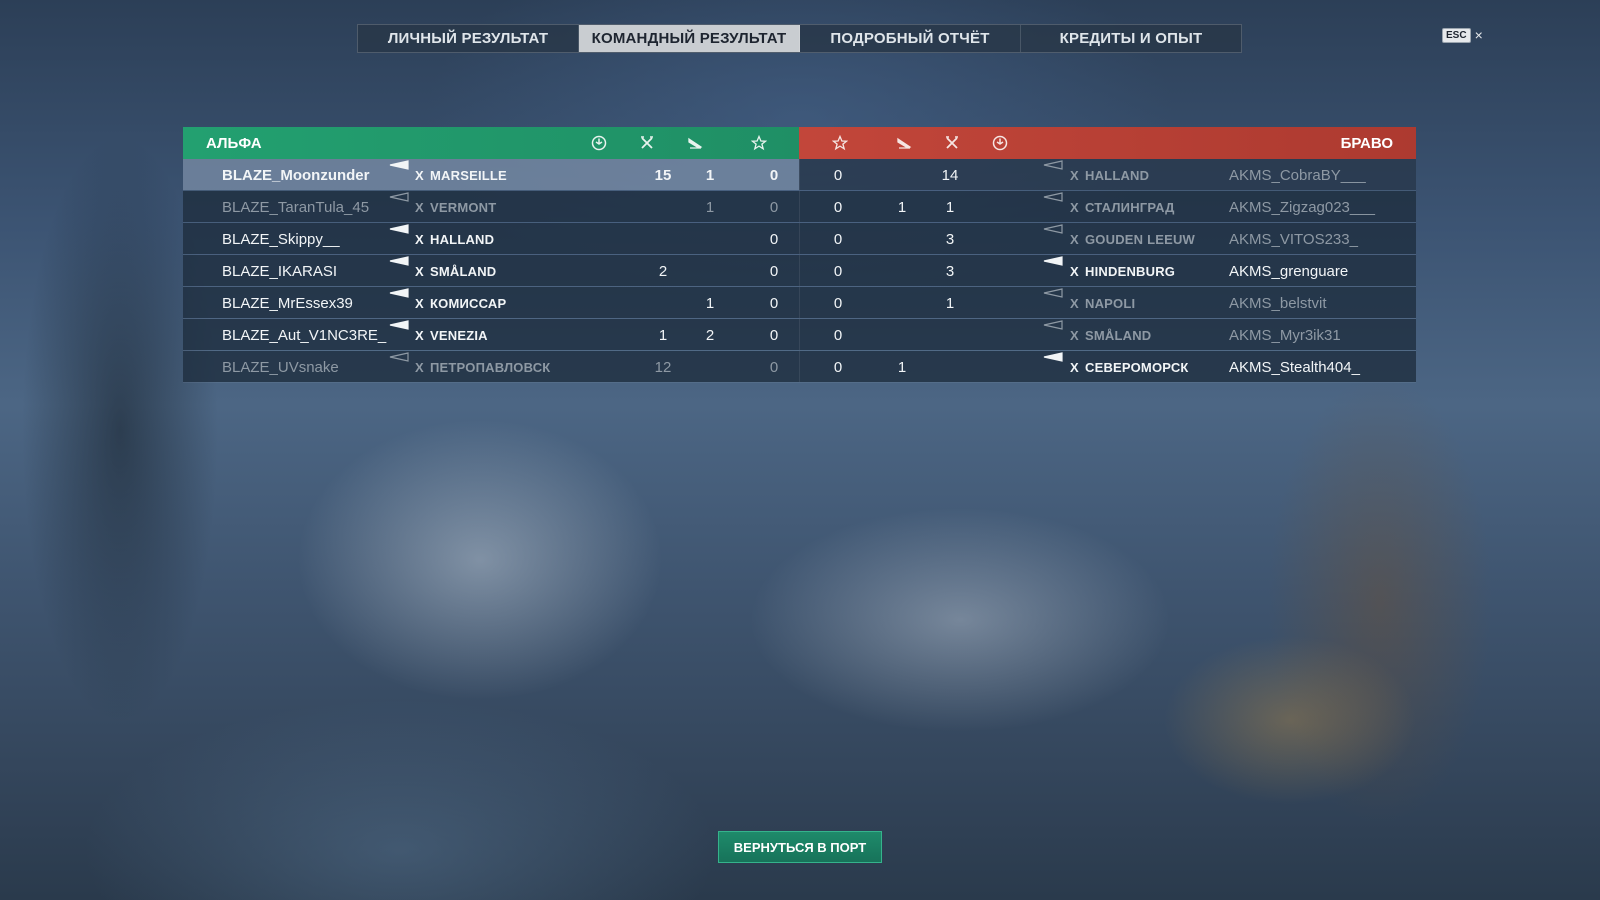  Describe the element at coordinates (1131, 38) in the screenshot. I see `tab-credits-xp: КРЕДИТЫ И ОПЫТ` at that location.